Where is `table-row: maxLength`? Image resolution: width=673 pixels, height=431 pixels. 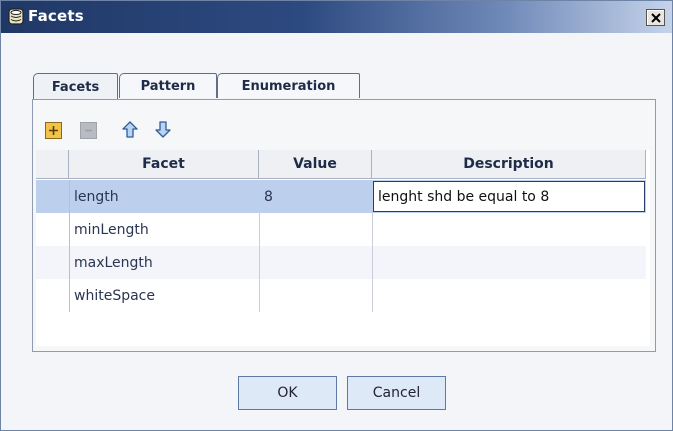 table-row: maxLength is located at coordinates (341, 262).